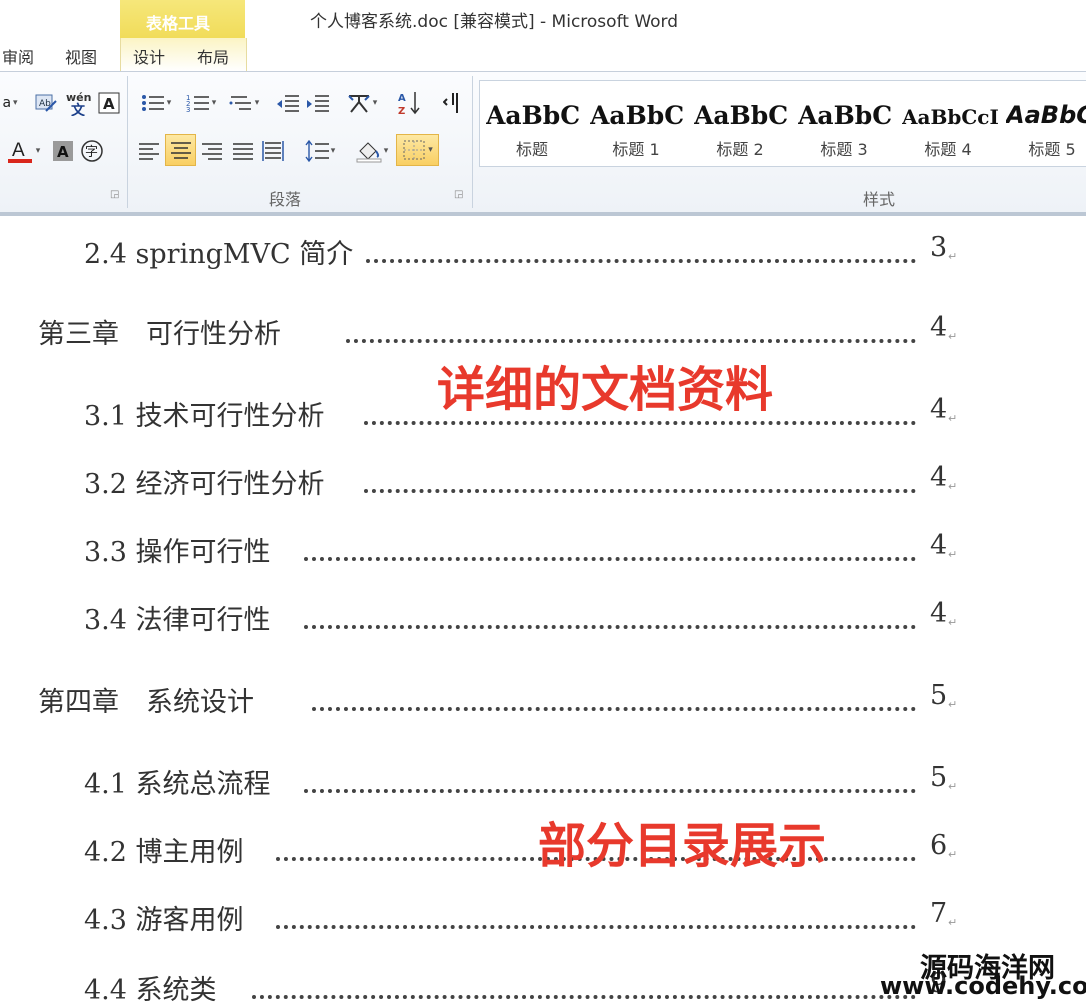 The height and width of the screenshot is (1008, 1086). Describe the element at coordinates (543, 918) in the screenshot. I see `toc-entry: 4.3 游客用例 7 ↵` at that location.